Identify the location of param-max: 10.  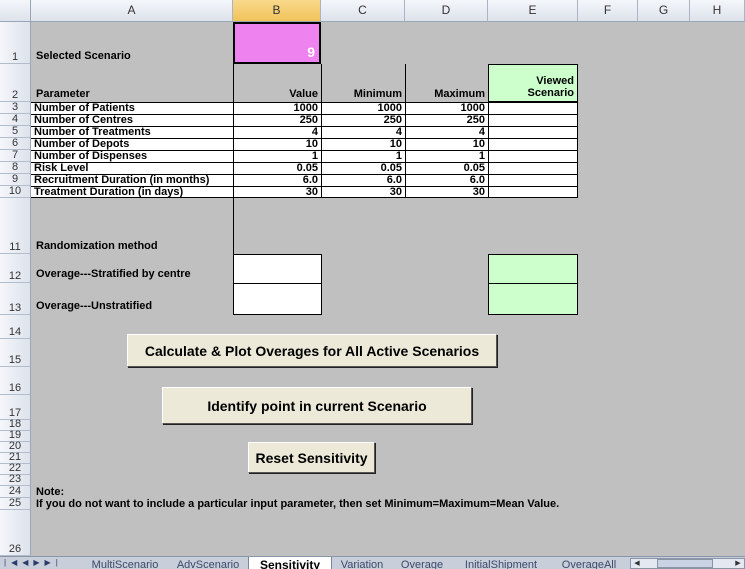
(446, 144).